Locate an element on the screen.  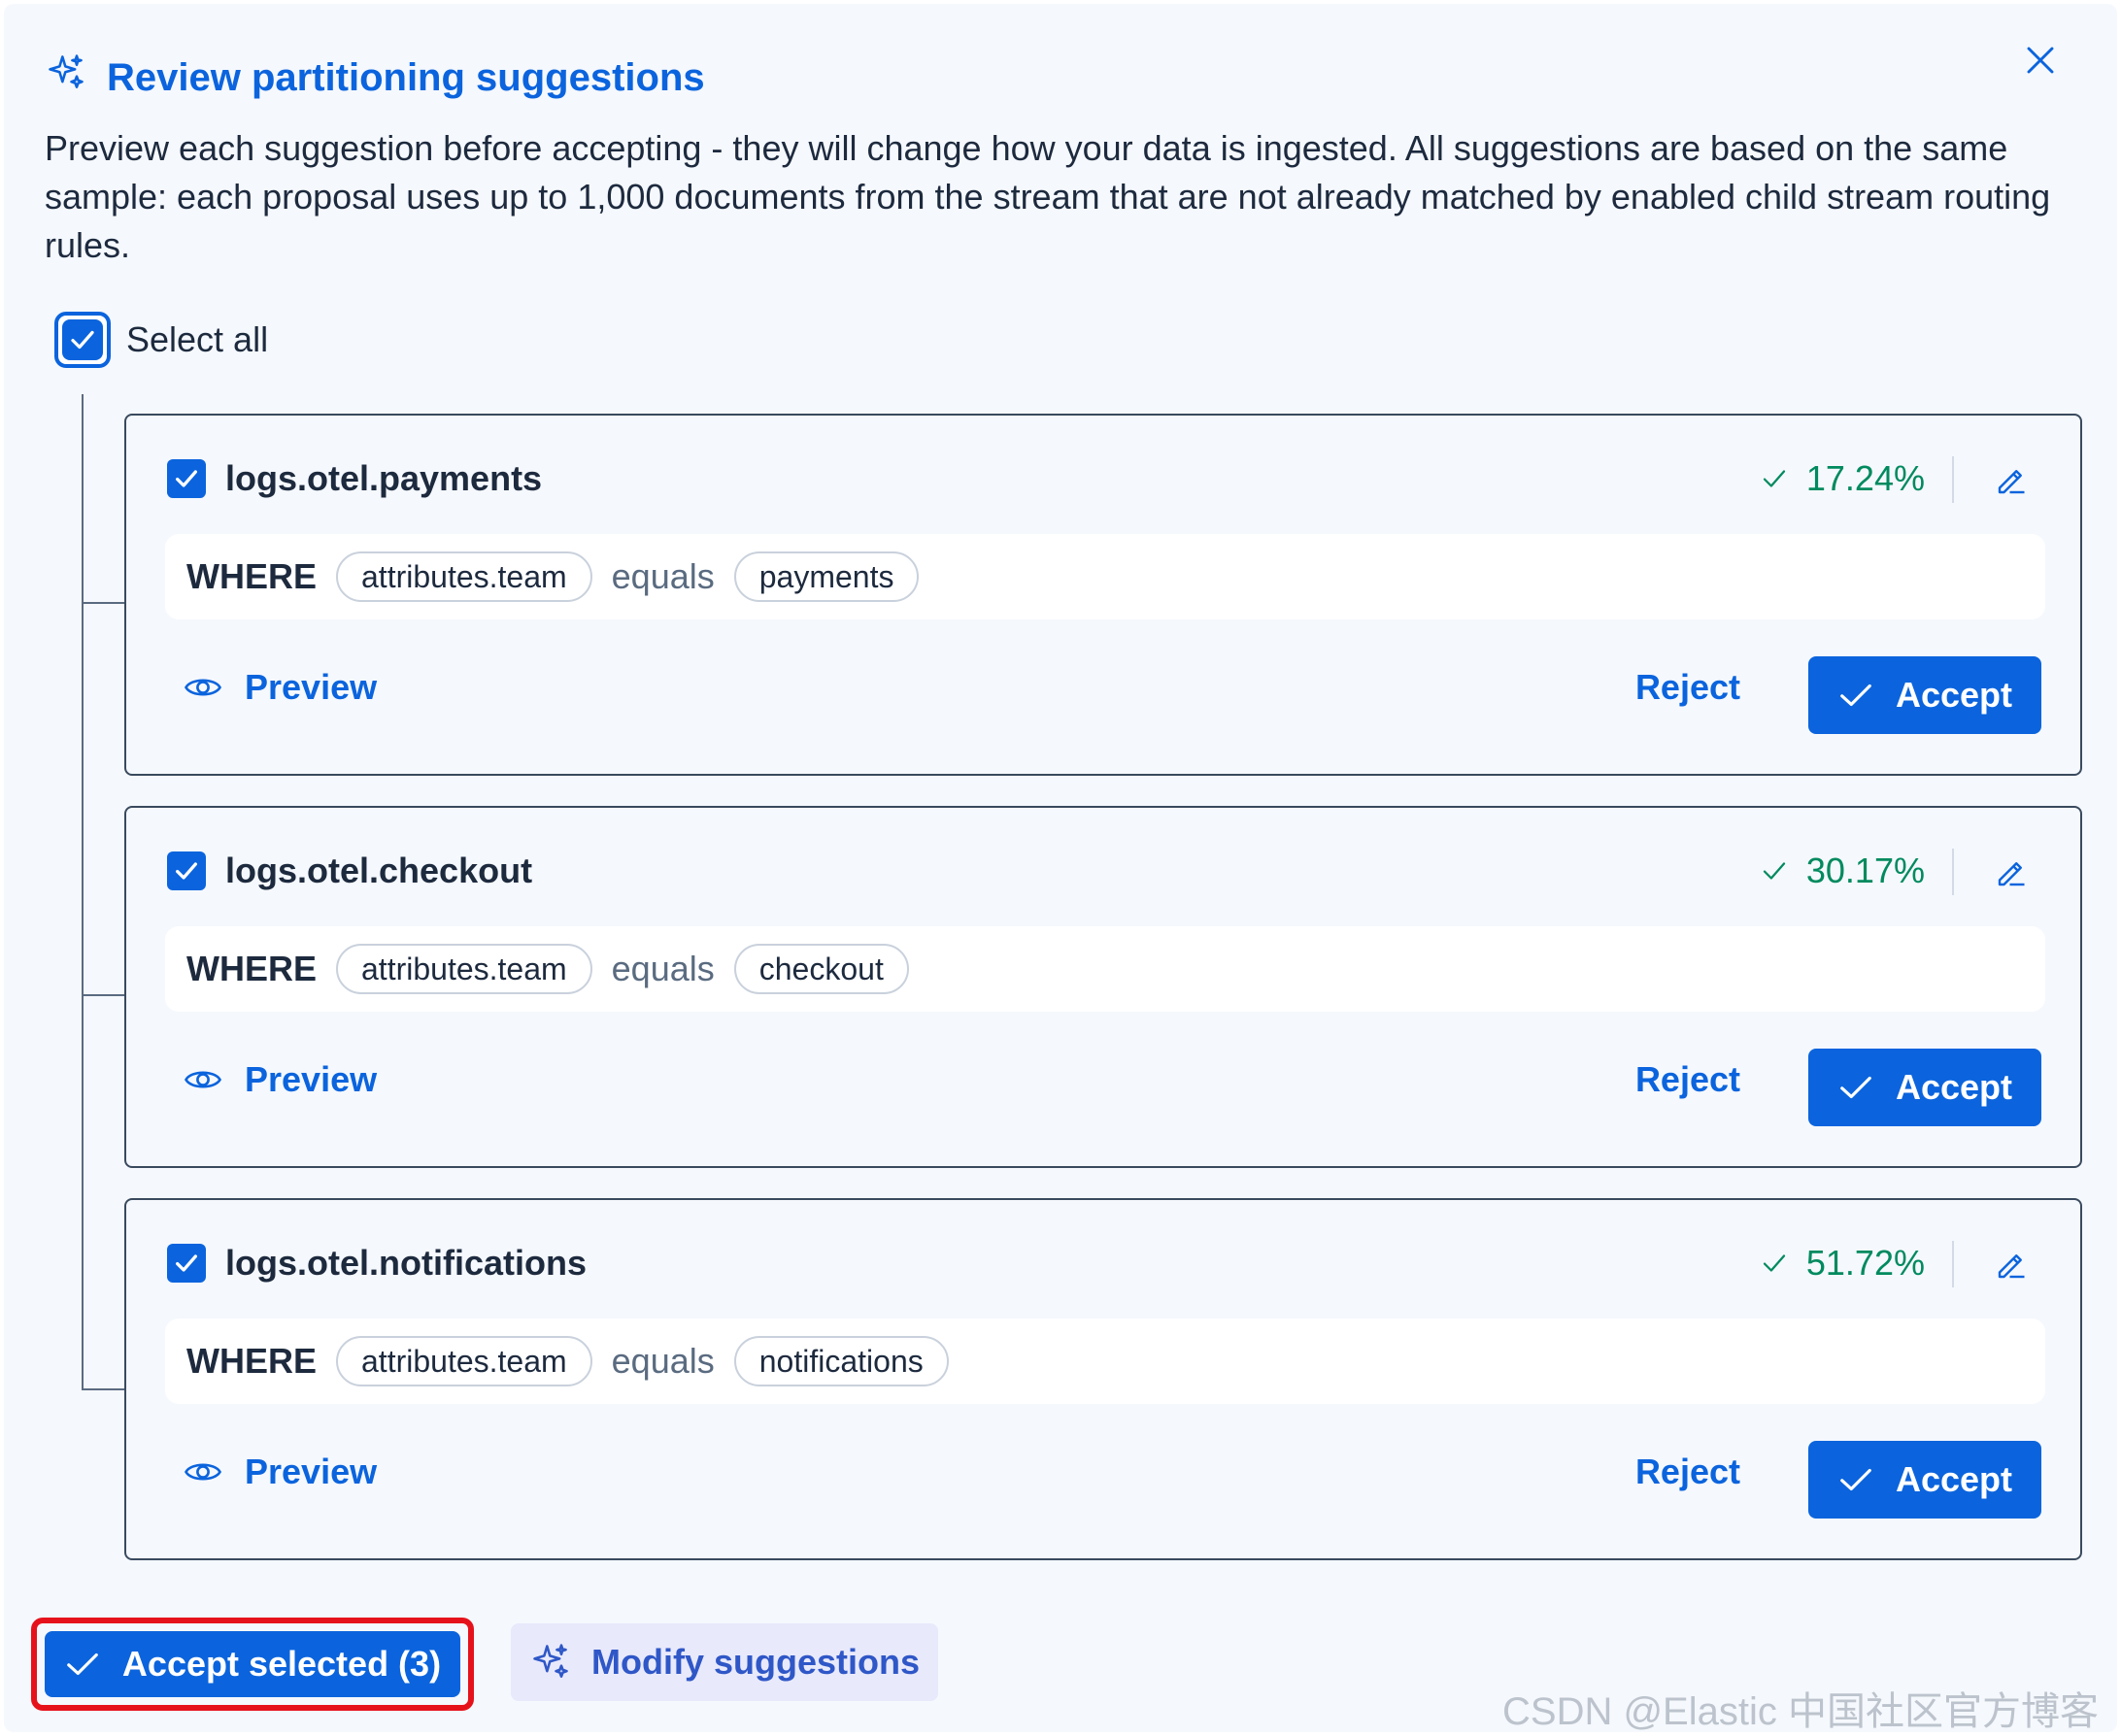
condition-row: WHERE attributes.team equals checkout is located at coordinates (1105, 969).